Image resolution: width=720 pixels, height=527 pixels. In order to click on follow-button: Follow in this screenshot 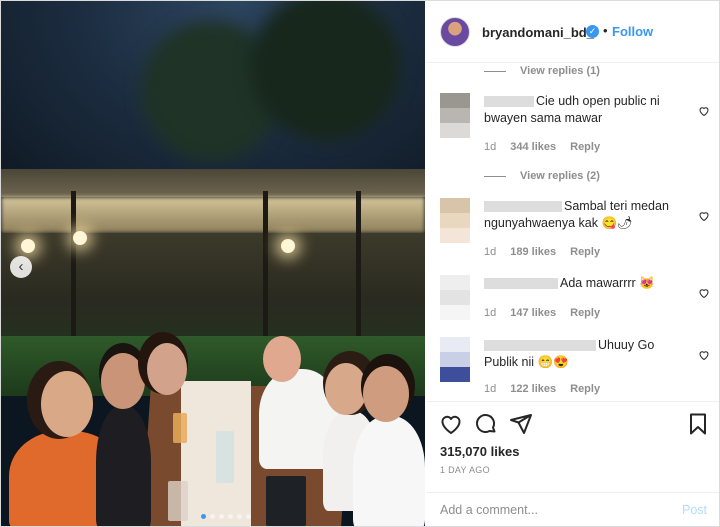, I will do `click(632, 31)`.